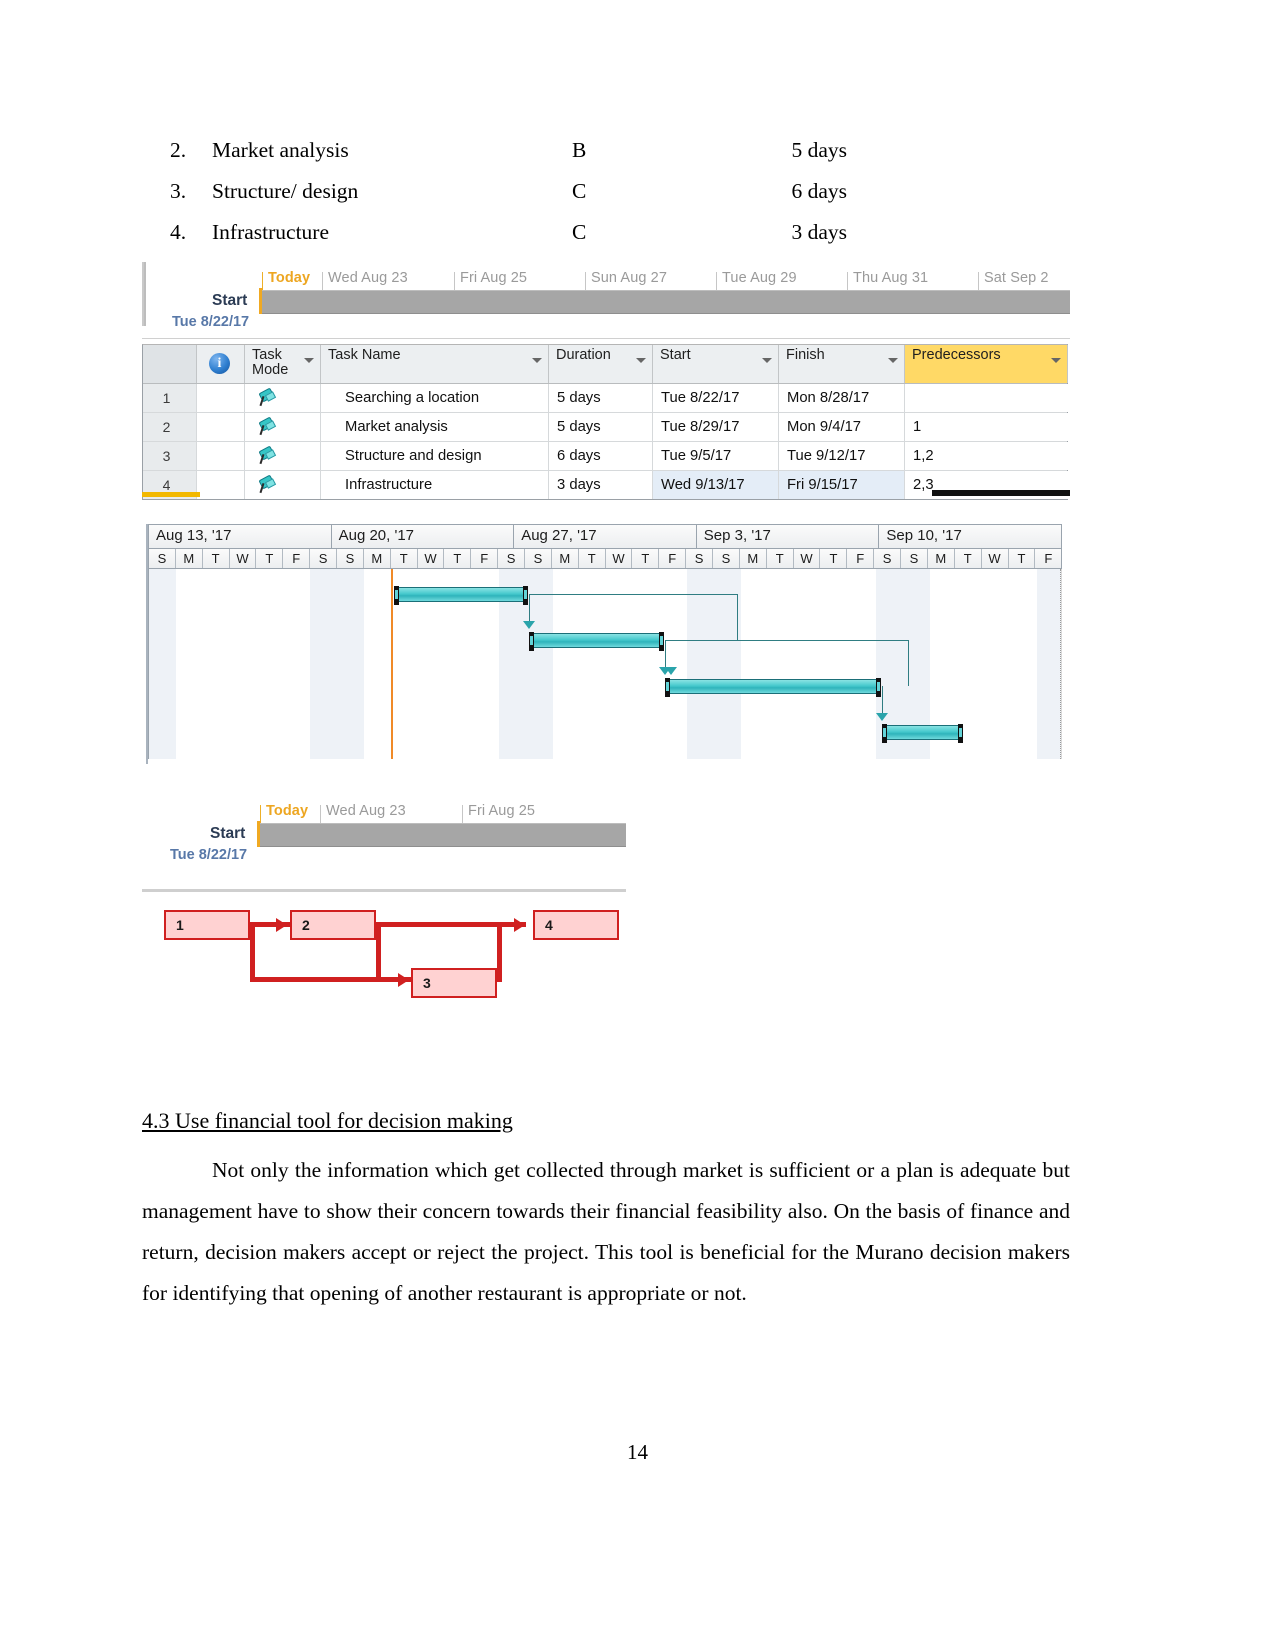 This screenshot has width=1275, height=1650. What do you see at coordinates (819, 150) in the screenshot?
I see `list-item-duration: 5 days` at bounding box center [819, 150].